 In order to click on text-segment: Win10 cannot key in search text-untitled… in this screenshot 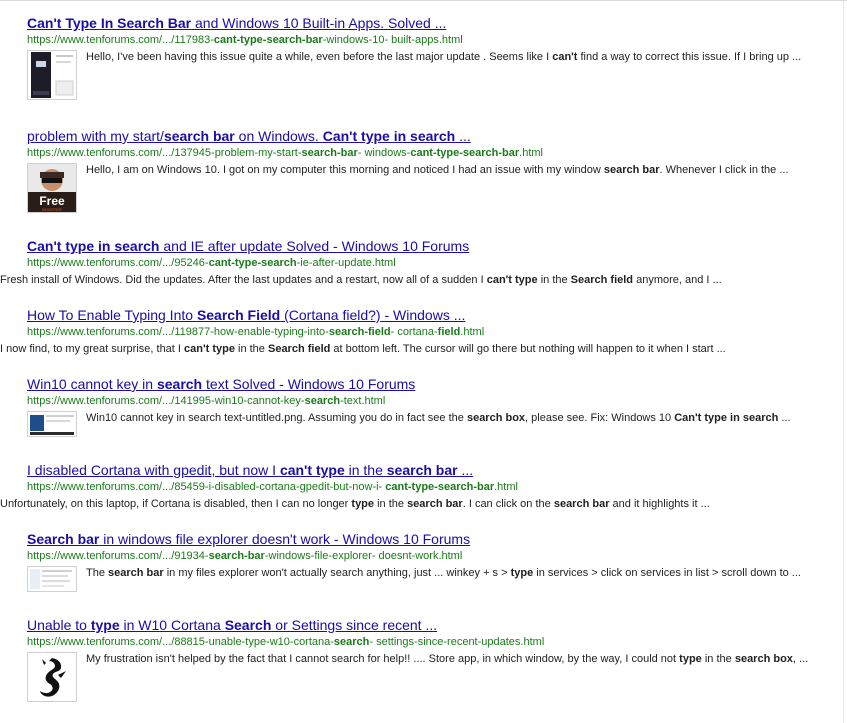, I will do `click(276, 418)`.